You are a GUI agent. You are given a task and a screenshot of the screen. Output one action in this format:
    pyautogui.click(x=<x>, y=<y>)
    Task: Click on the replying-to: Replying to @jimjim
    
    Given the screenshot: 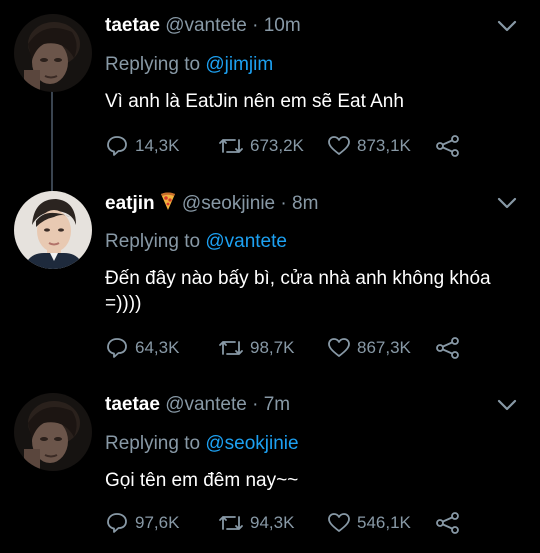 What is the action you would take?
    pyautogui.click(x=189, y=65)
    